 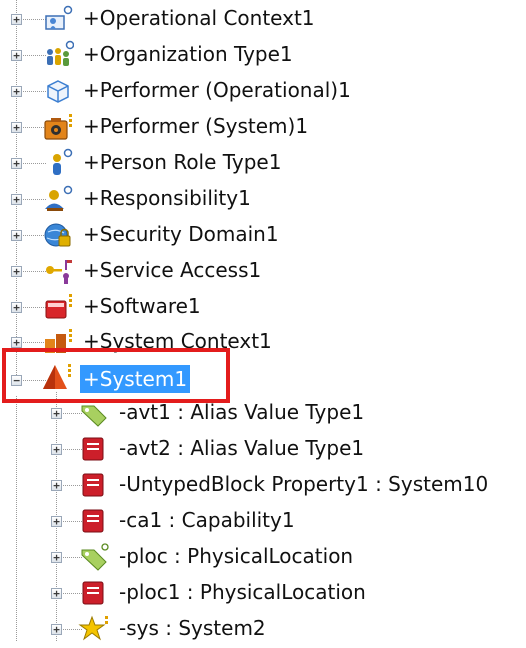 I want to click on tree-item-label: +Operational Context1, so click(x=199, y=18).